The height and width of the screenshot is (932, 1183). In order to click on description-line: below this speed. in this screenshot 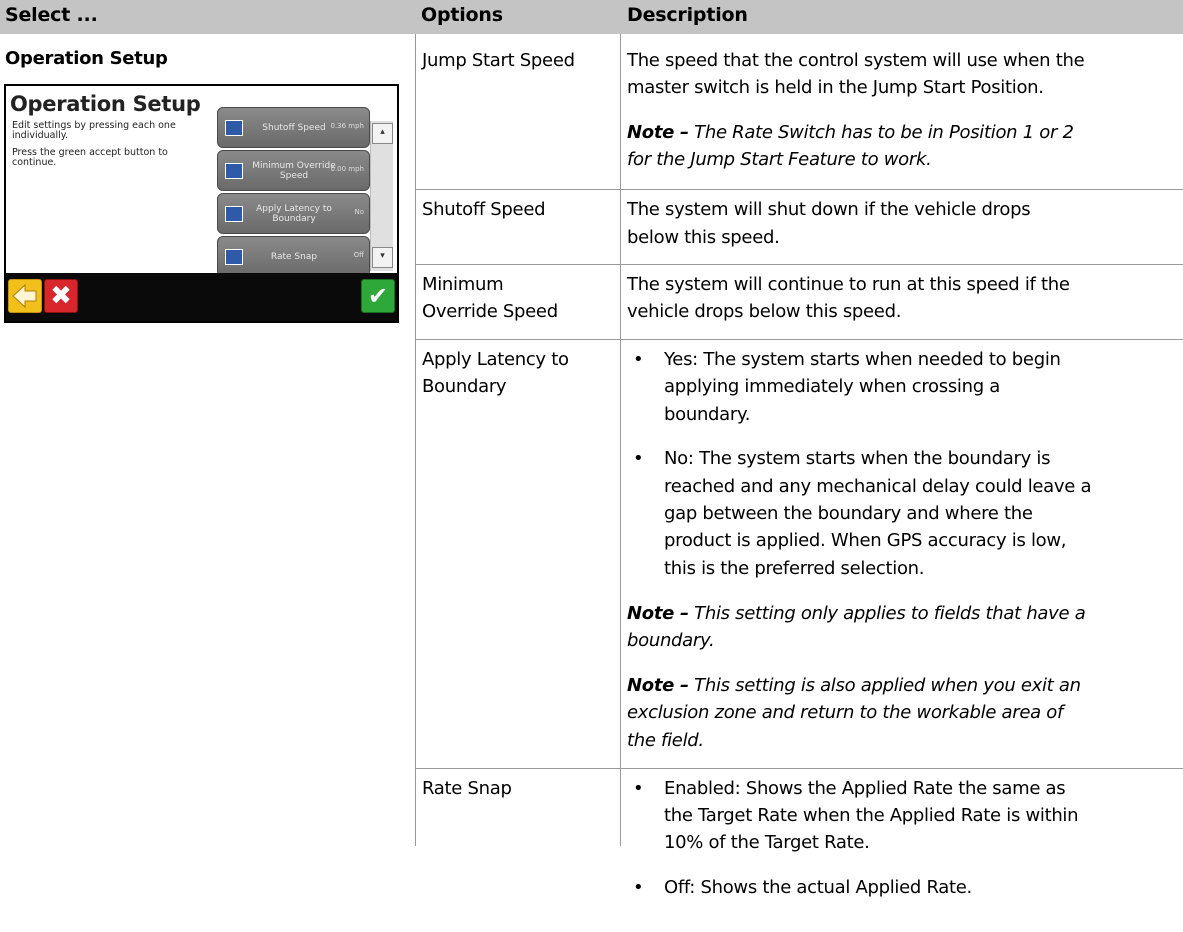, I will do `click(703, 237)`.